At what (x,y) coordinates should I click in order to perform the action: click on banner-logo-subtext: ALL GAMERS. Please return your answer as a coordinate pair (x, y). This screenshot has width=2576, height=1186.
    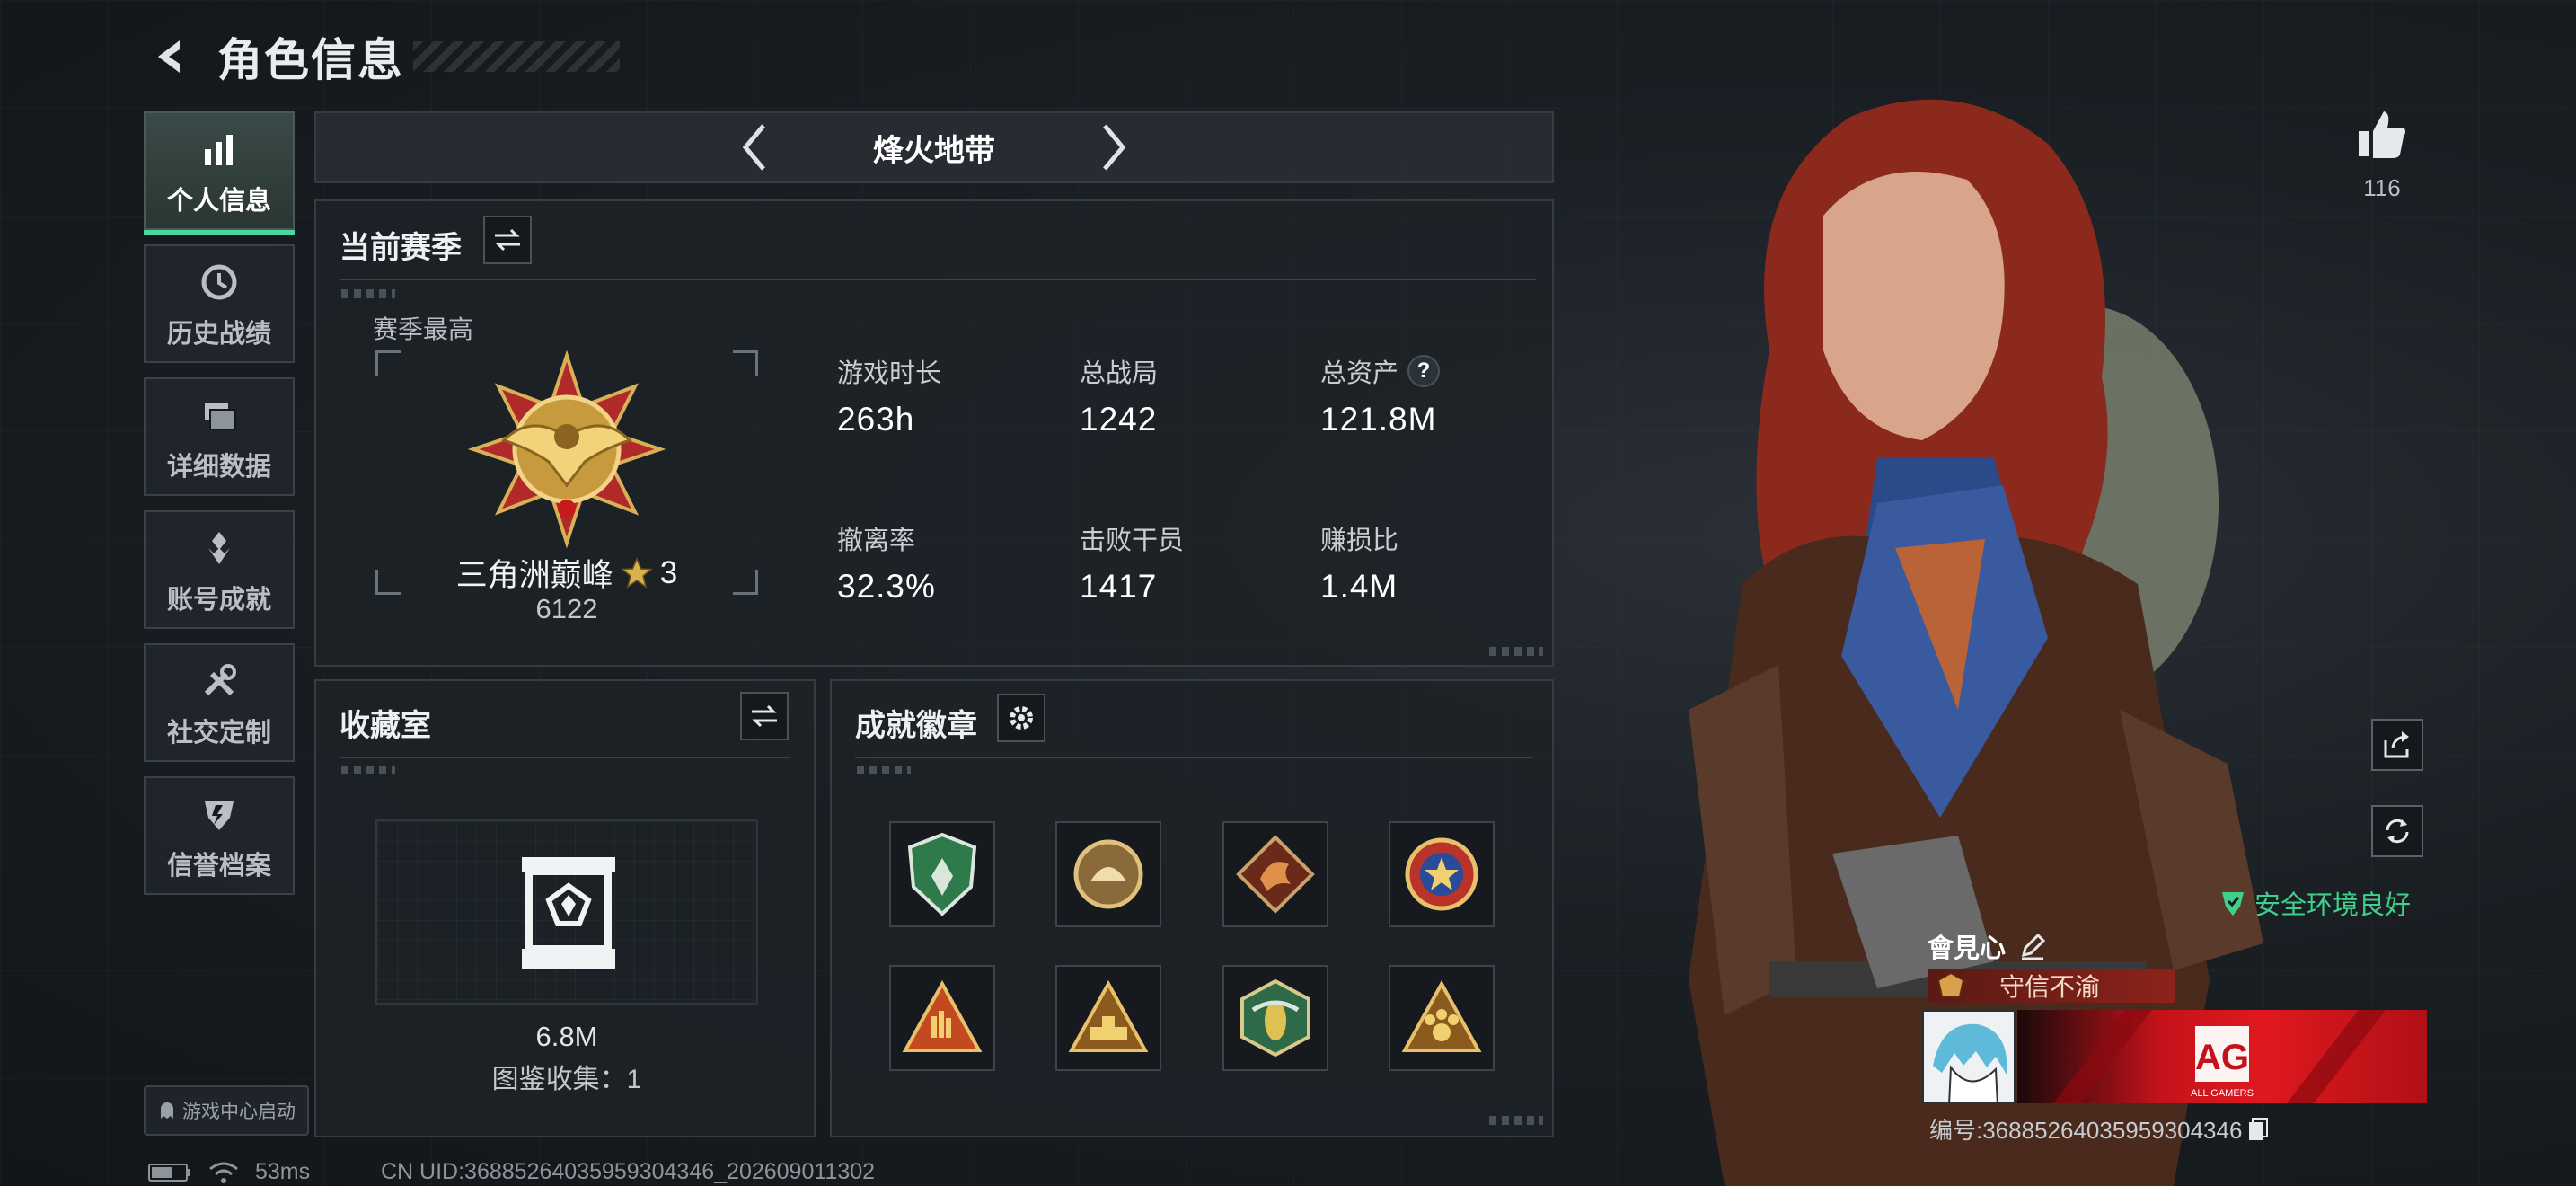
    Looking at the image, I should click on (2222, 1093).